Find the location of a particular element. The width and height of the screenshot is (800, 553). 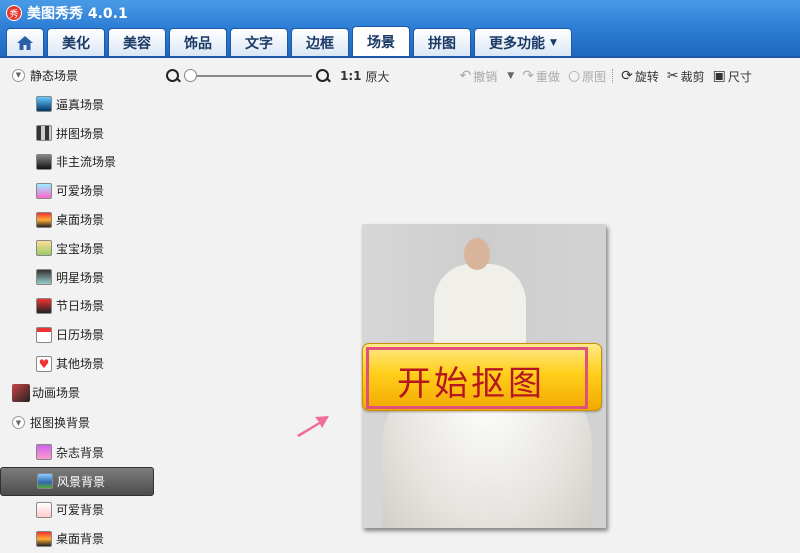

tab-scene: 场景 is located at coordinates (381, 41).